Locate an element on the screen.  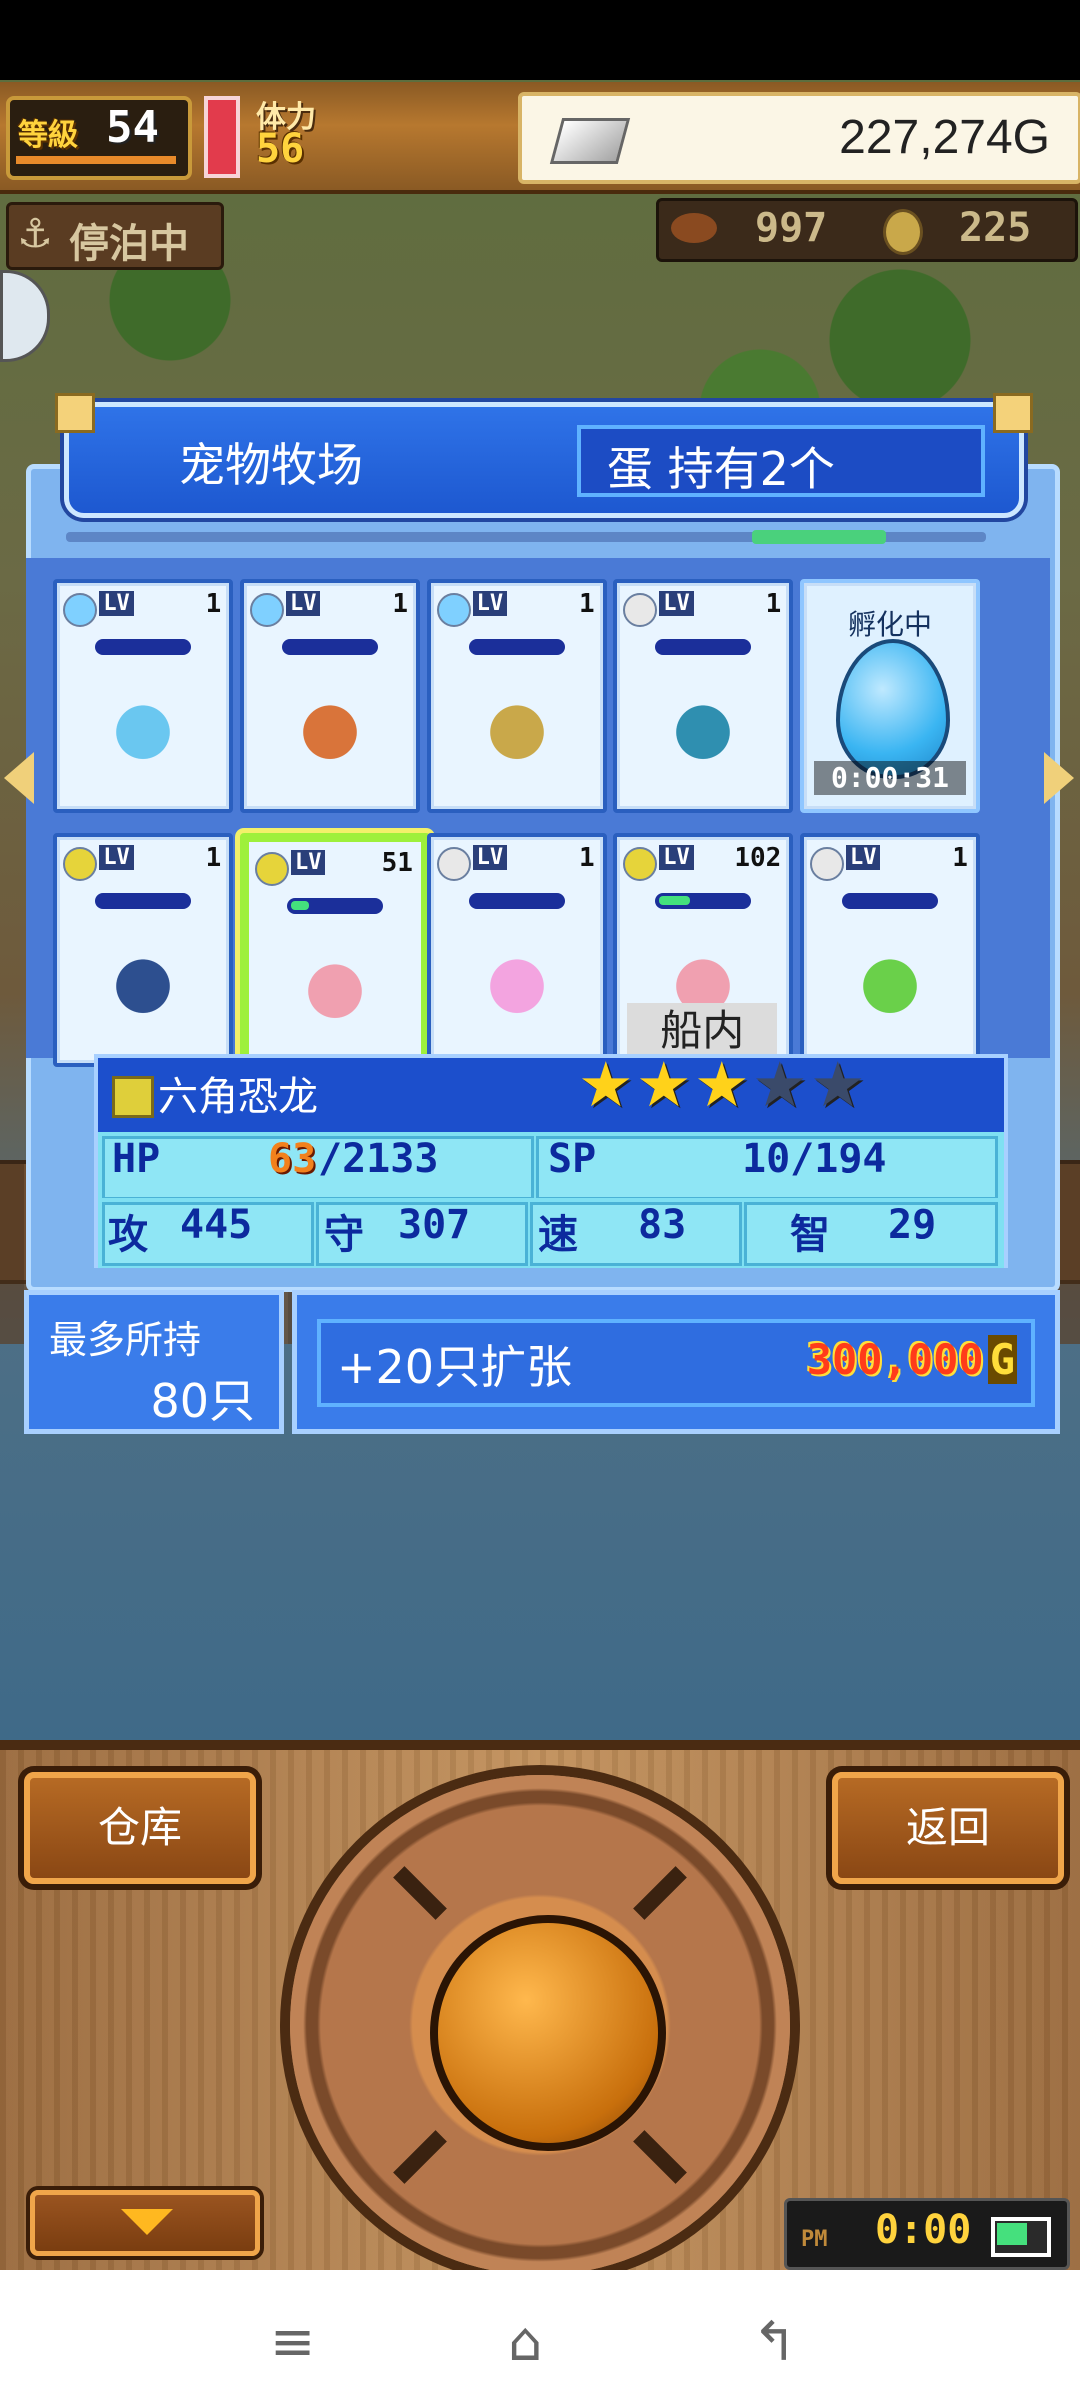
home-icon: ⌂ is located at coordinates (525, 2341).